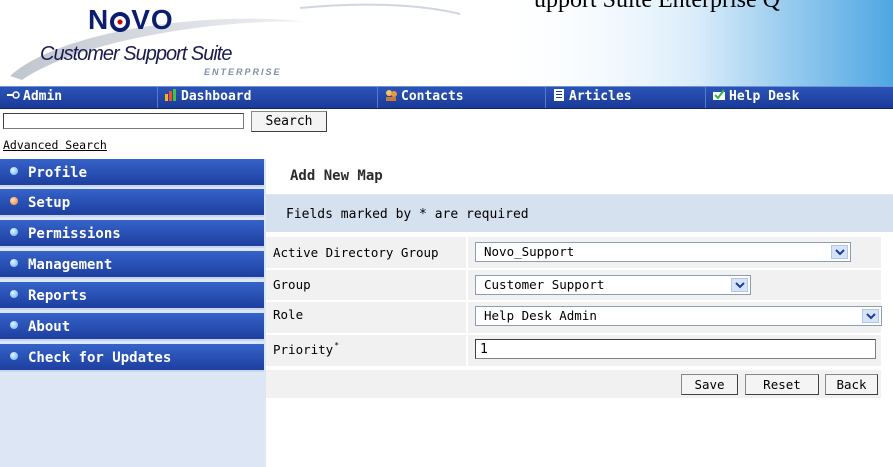 Image resolution: width=893 pixels, height=467 pixels. I want to click on form-row-ad-group: Active Directory Group Novo_Support, so click(573, 252).